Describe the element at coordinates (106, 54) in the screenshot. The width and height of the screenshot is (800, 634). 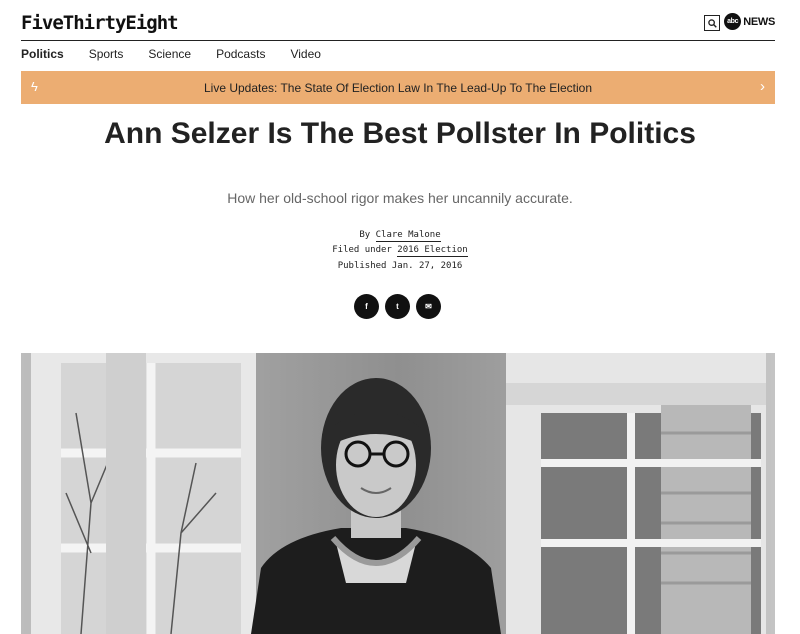
I see `nav-item-sports: Sports` at that location.